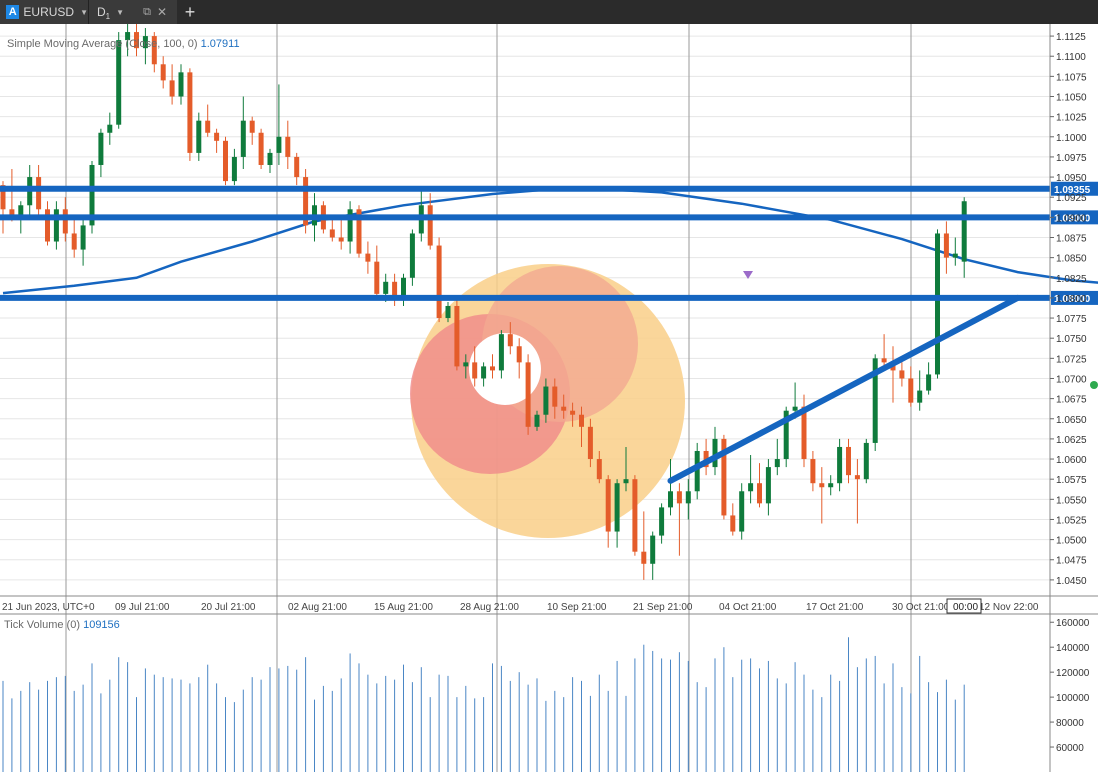 The image size is (1098, 772). What do you see at coordinates (42, 625) in the screenshot?
I see `volume-label: Tick Volume (0)` at bounding box center [42, 625].